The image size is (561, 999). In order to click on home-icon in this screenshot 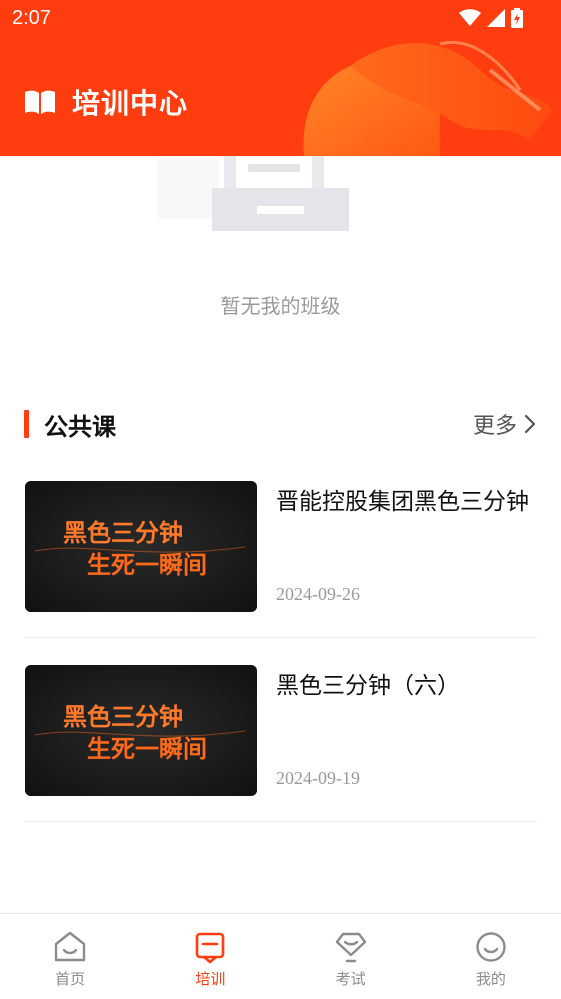, I will do `click(70, 946)`.